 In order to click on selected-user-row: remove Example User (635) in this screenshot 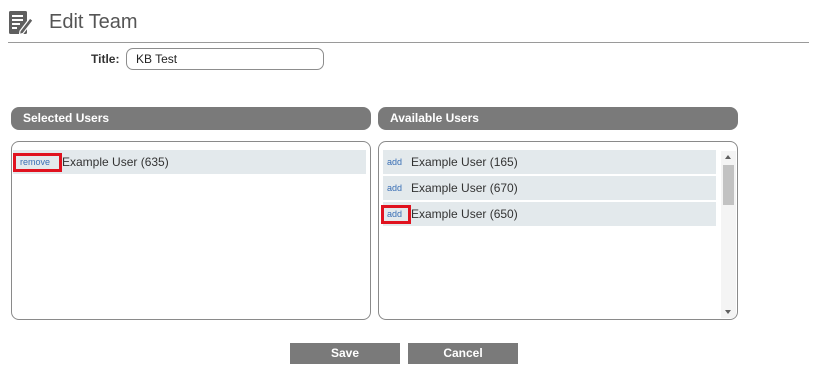, I will do `click(189, 162)`.